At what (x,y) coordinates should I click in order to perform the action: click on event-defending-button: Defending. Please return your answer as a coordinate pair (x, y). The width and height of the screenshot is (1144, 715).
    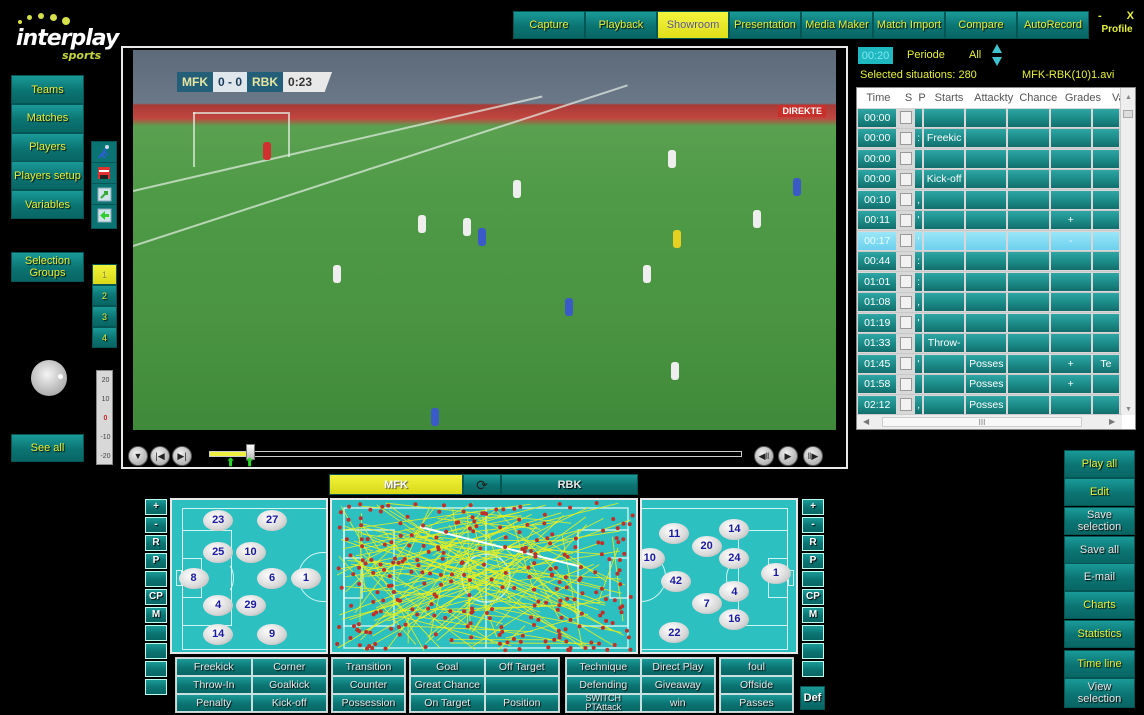
    Looking at the image, I should click on (603, 685).